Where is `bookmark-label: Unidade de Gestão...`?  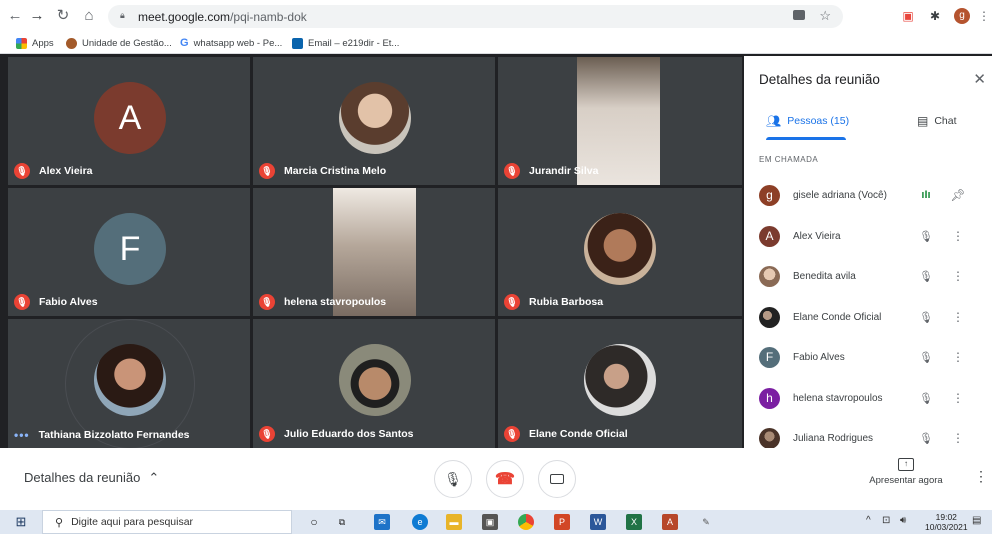 bookmark-label: Unidade de Gestão... is located at coordinates (127, 43).